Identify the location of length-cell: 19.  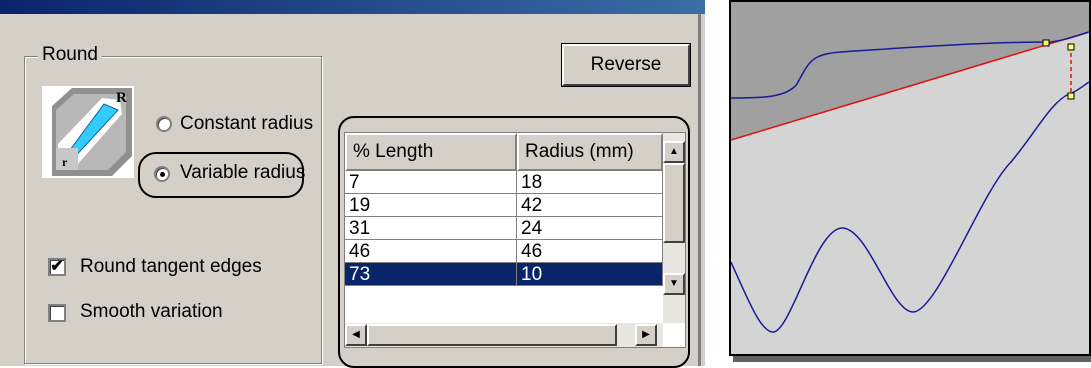
(431, 205).